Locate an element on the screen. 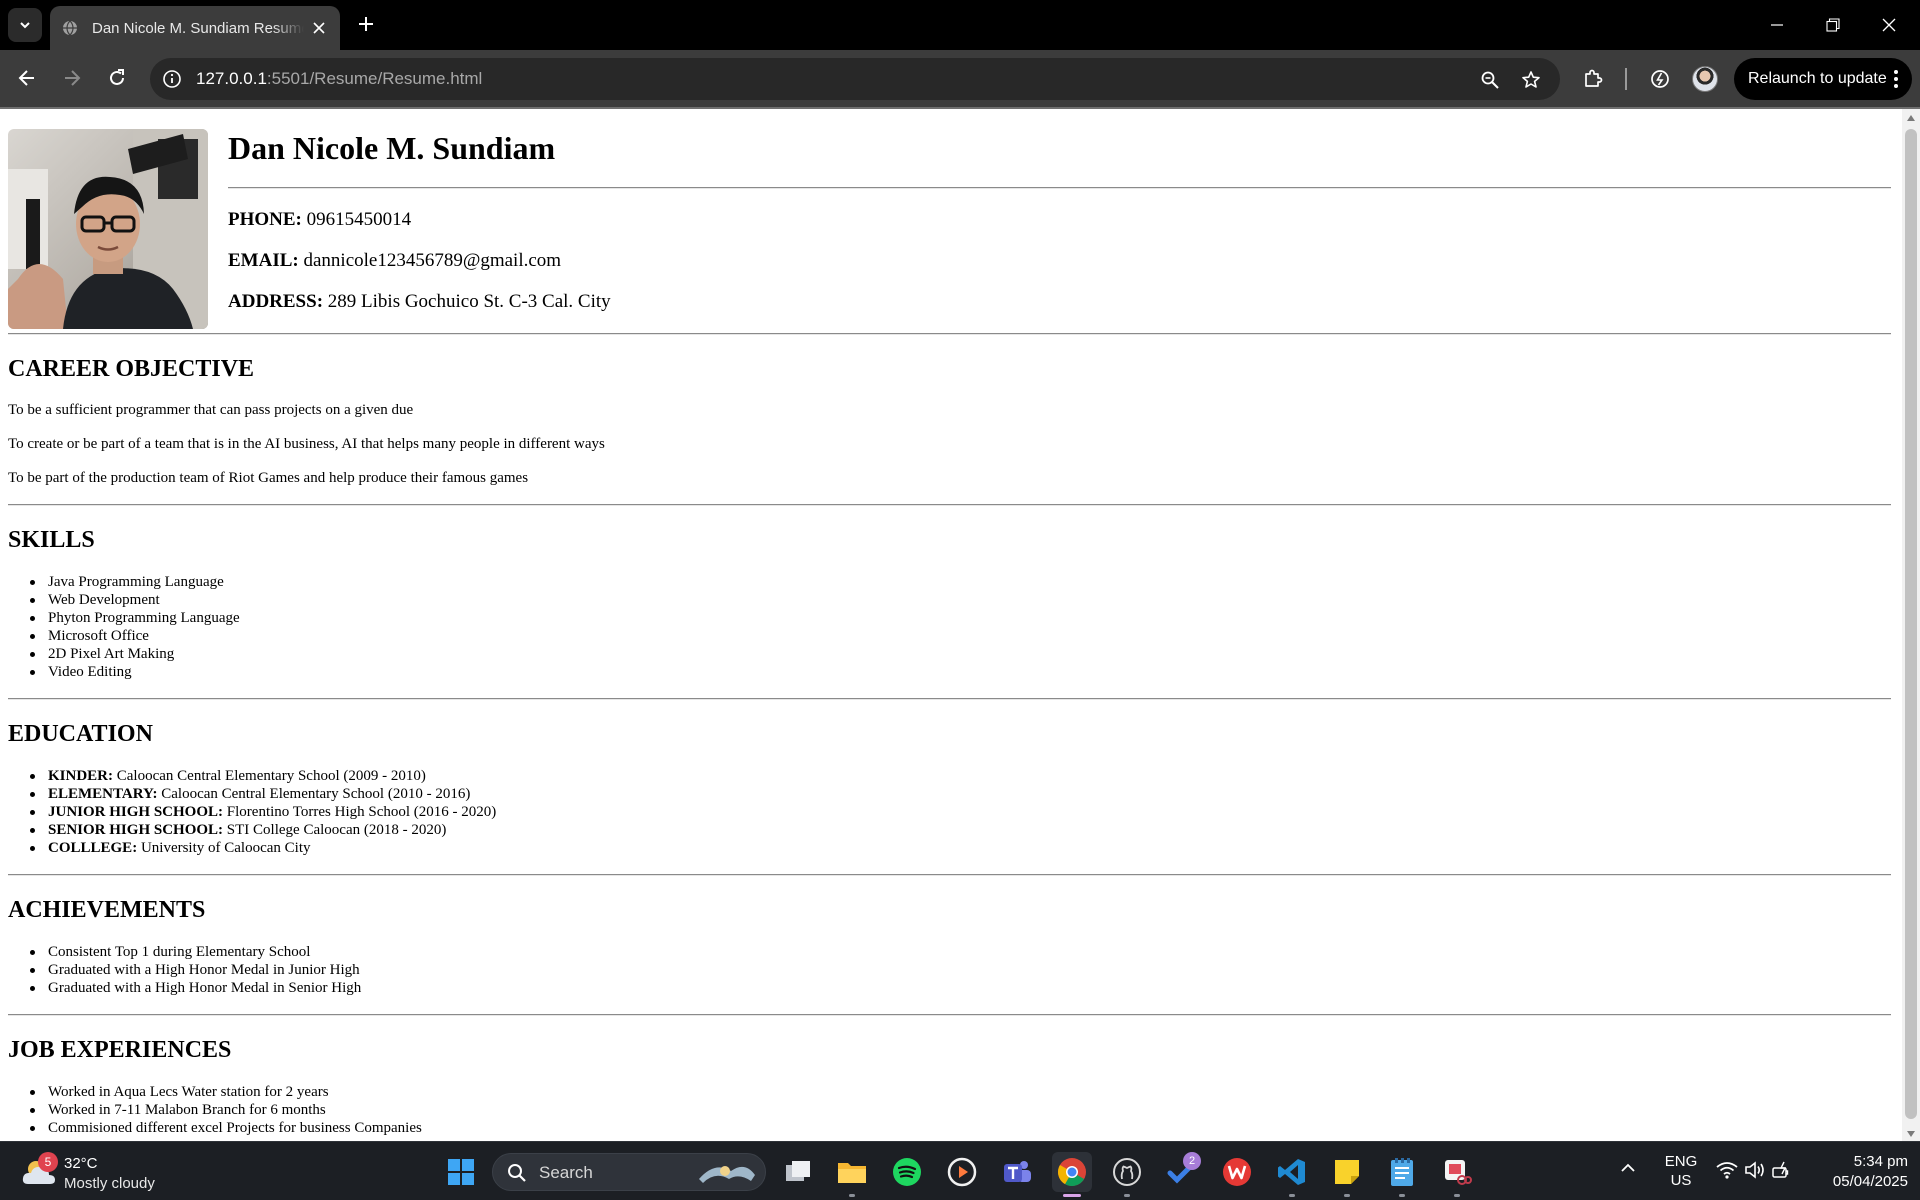 This screenshot has height=1200, width=1920. input-language: ENG US is located at coordinates (1681, 1176).